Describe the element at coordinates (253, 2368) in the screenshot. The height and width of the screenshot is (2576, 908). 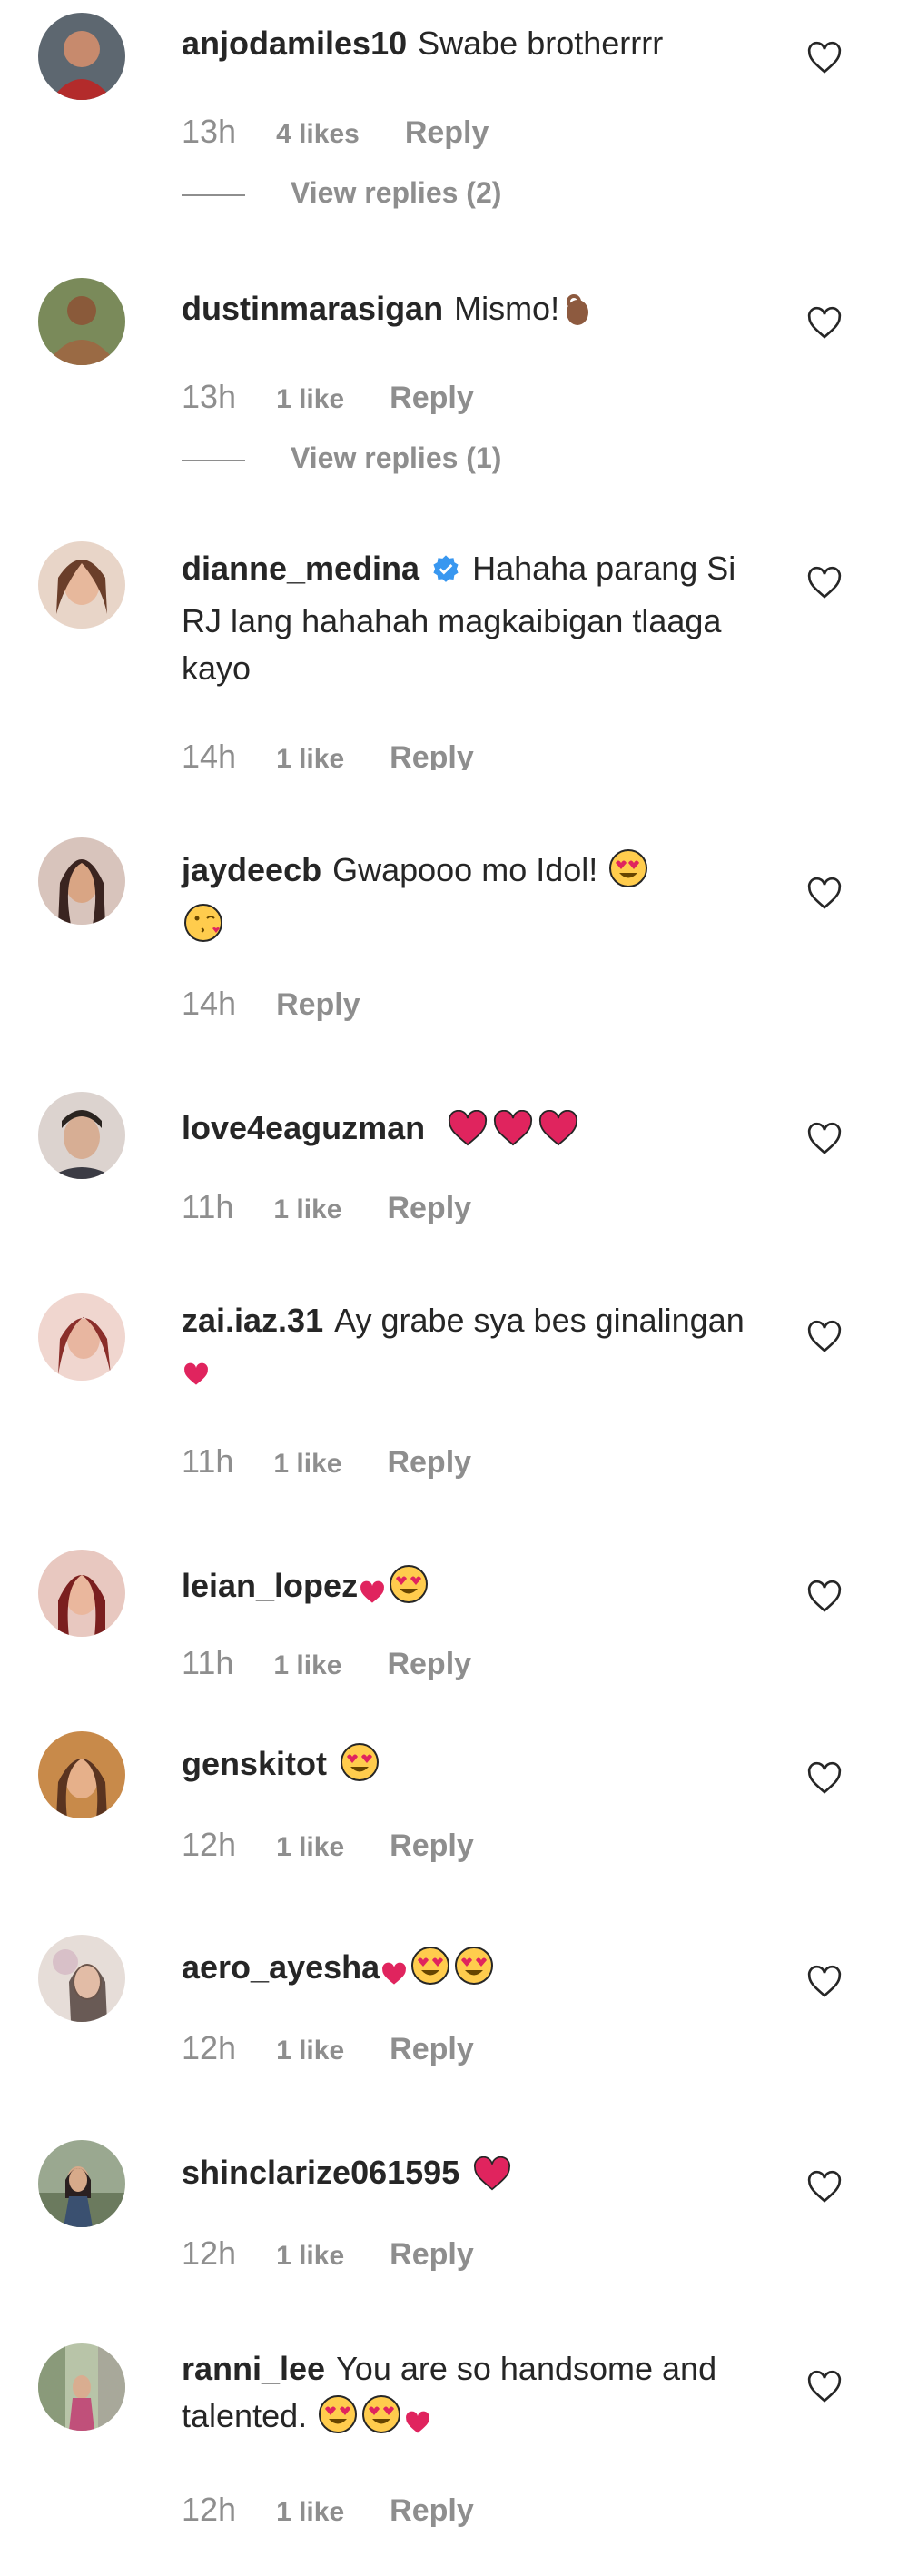
I see `username: ranni_lee` at that location.